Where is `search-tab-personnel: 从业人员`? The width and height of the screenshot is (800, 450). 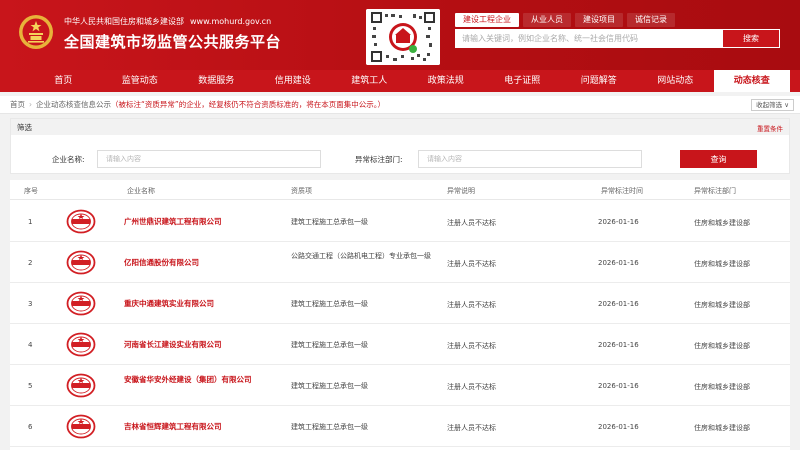
search-tab-personnel: 从业人员 is located at coordinates (547, 20).